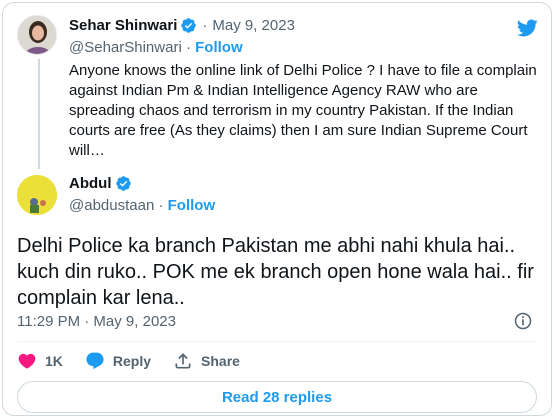 This screenshot has width=554, height=418. I want to click on reply-label: Reply, so click(132, 361).